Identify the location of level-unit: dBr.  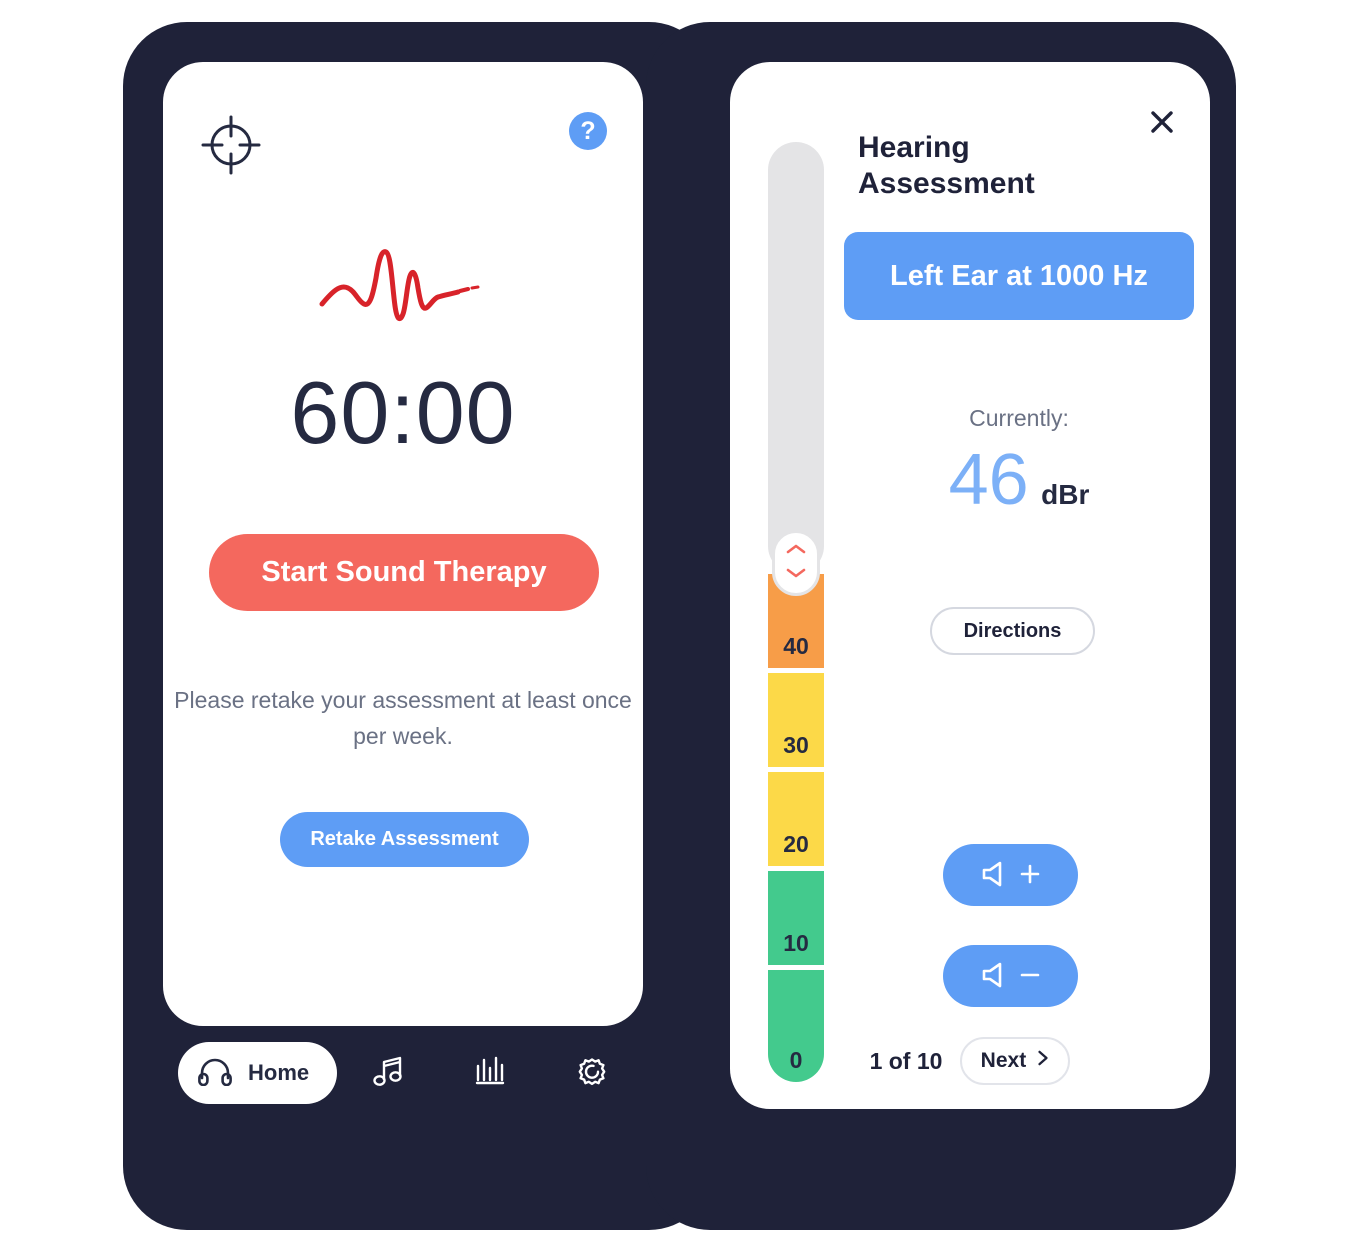
(1065, 494).